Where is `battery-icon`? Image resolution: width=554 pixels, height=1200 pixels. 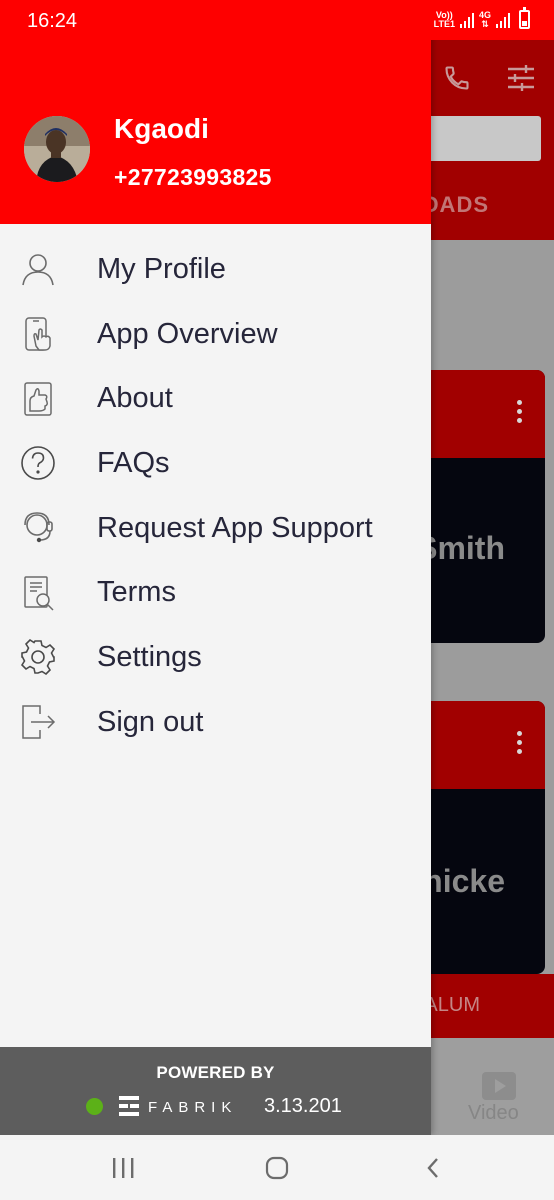 battery-icon is located at coordinates (524, 18).